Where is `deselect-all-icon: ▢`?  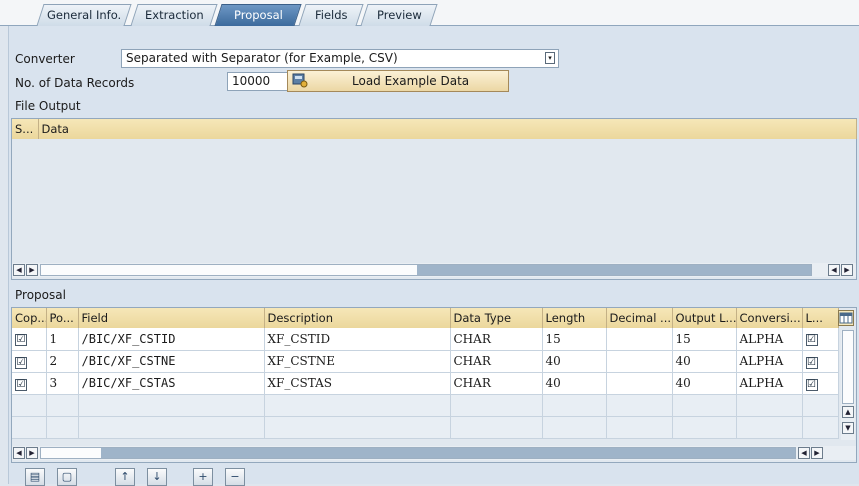
deselect-all-icon: ▢ is located at coordinates (67, 477).